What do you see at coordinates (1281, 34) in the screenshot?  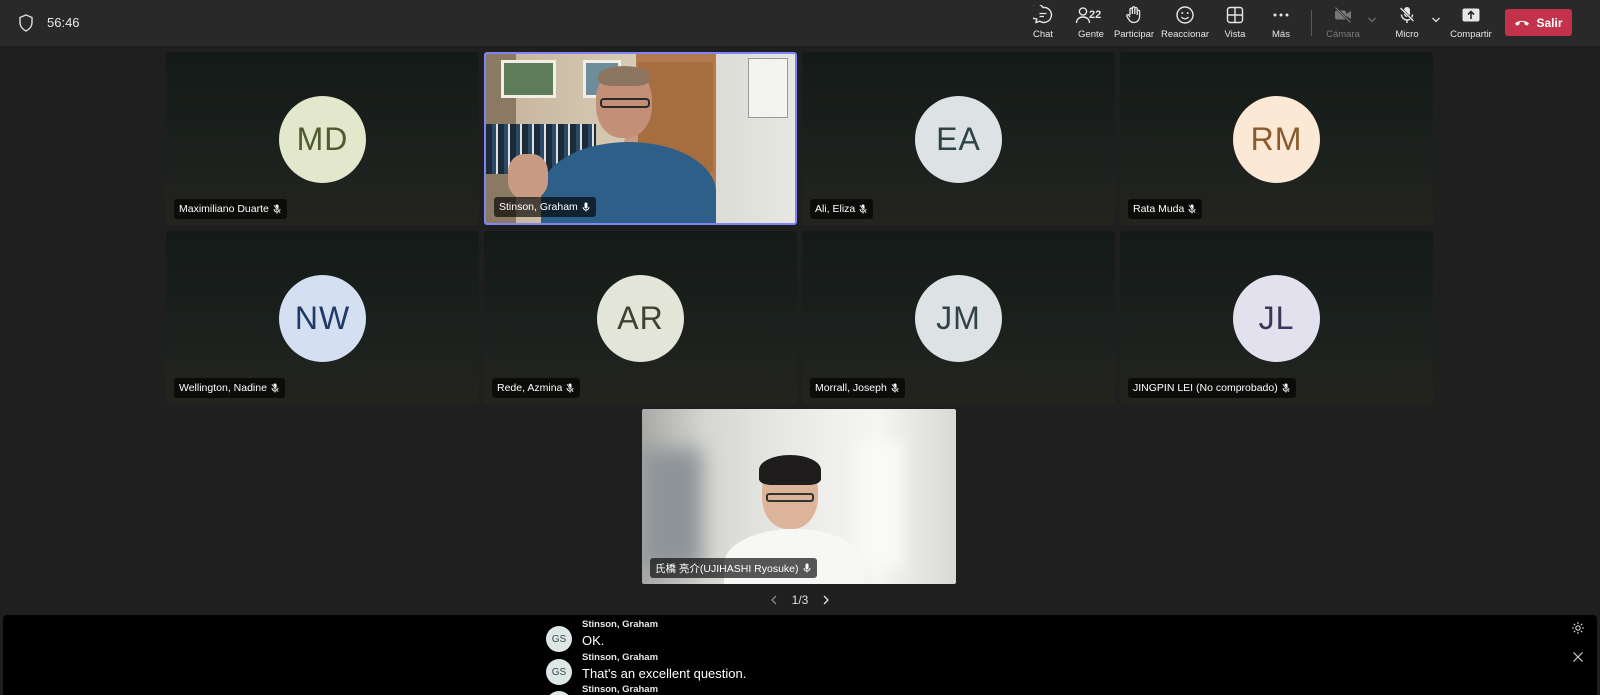 I see `more-label: Más` at bounding box center [1281, 34].